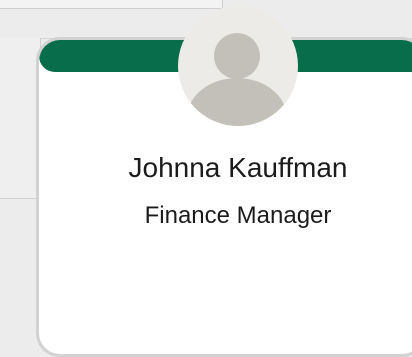 This screenshot has width=412, height=357. Describe the element at coordinates (111, 4) in the screenshot. I see `background-panel-top` at that location.